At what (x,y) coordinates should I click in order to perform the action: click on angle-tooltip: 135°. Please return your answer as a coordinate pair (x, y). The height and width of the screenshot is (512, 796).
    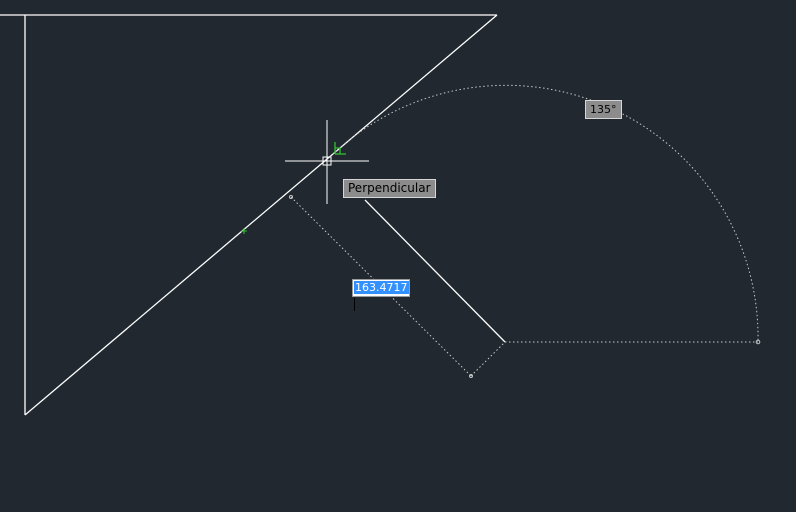
    Looking at the image, I should click on (603, 109).